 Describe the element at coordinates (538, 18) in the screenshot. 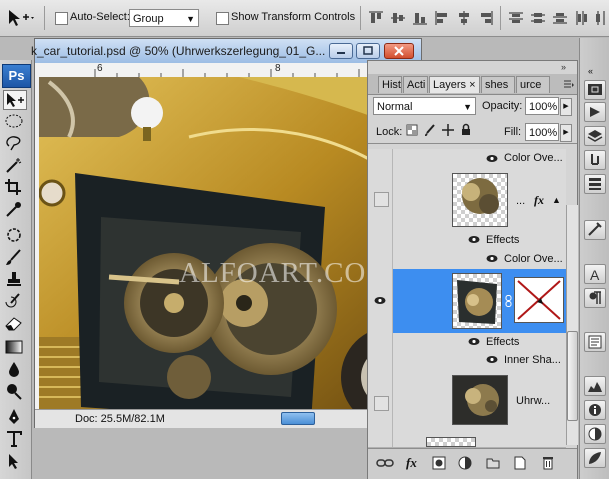

I see `distribute-vcenter-icon` at that location.